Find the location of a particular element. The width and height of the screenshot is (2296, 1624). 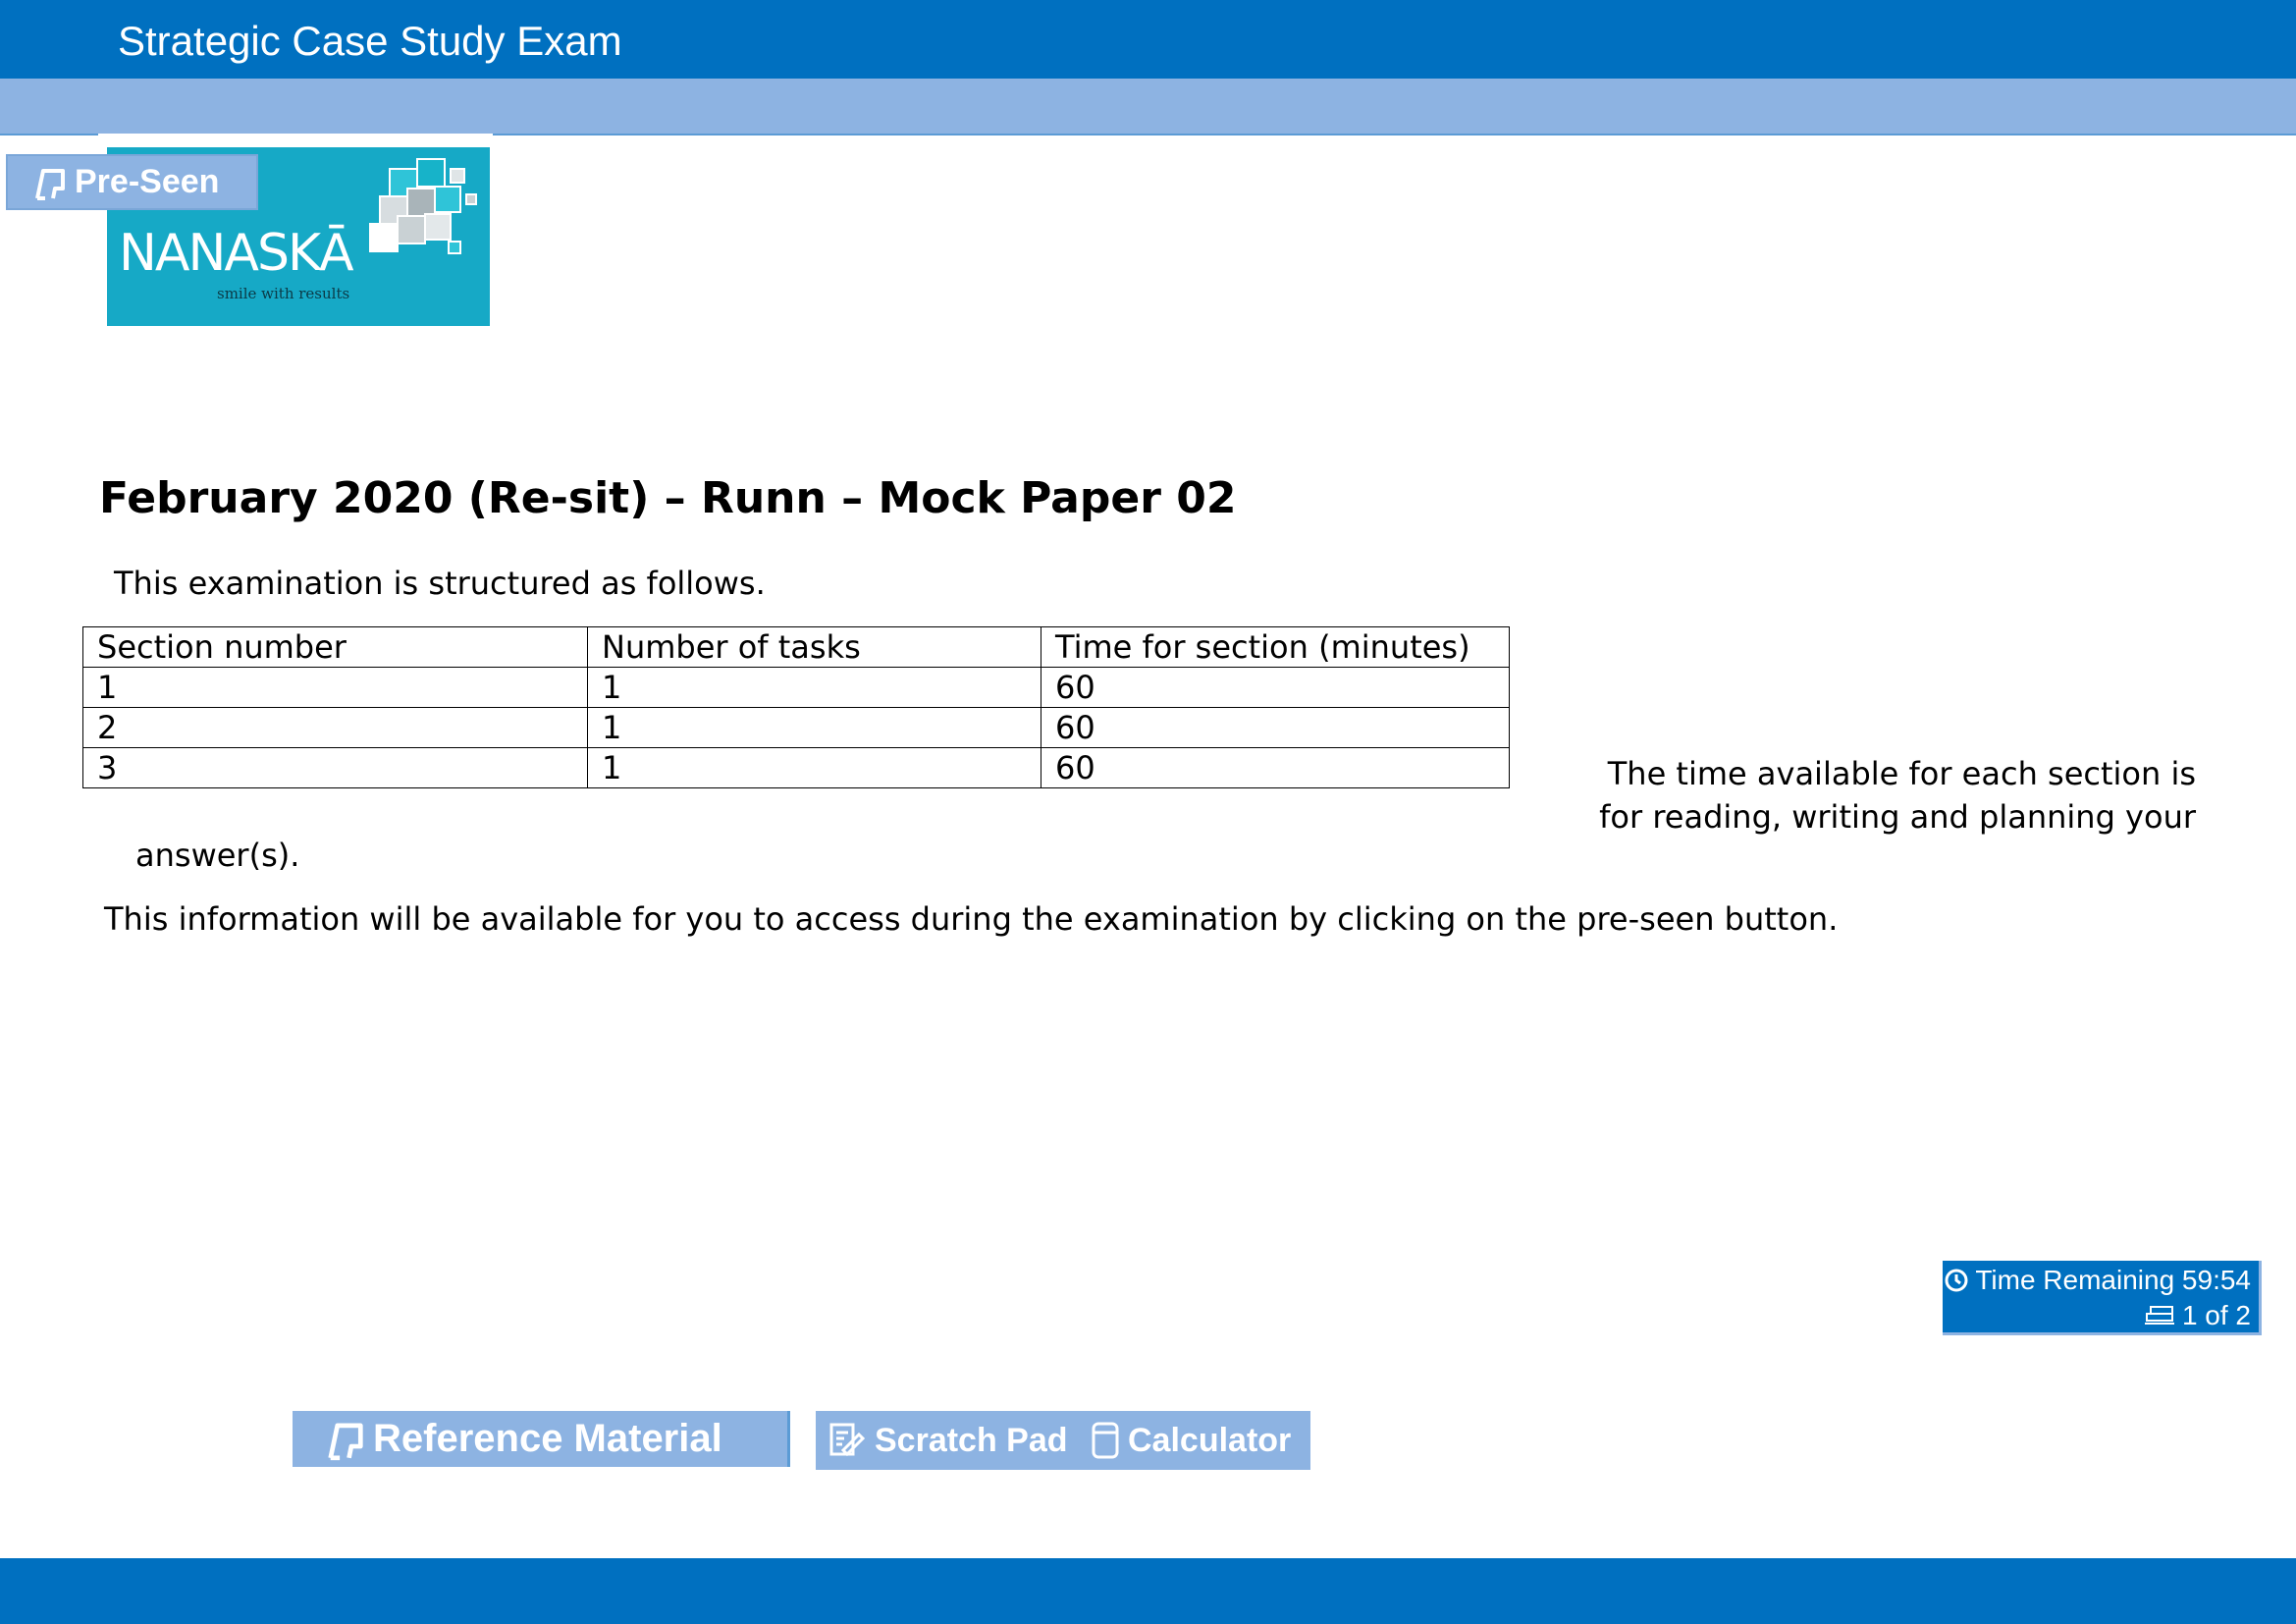

tools-group: Scratch Pad Calculator is located at coordinates (1063, 1440).